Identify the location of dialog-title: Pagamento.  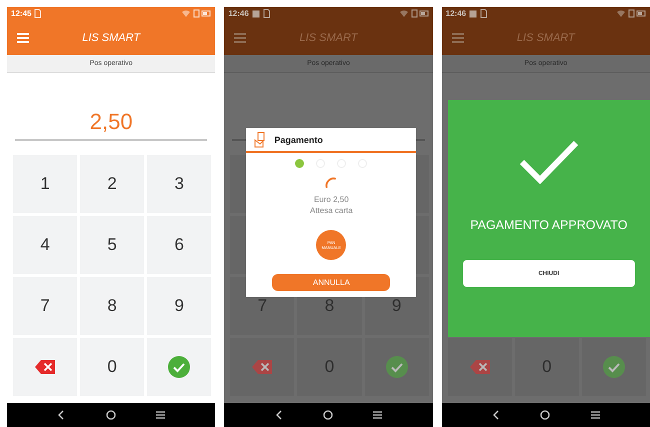
(298, 140).